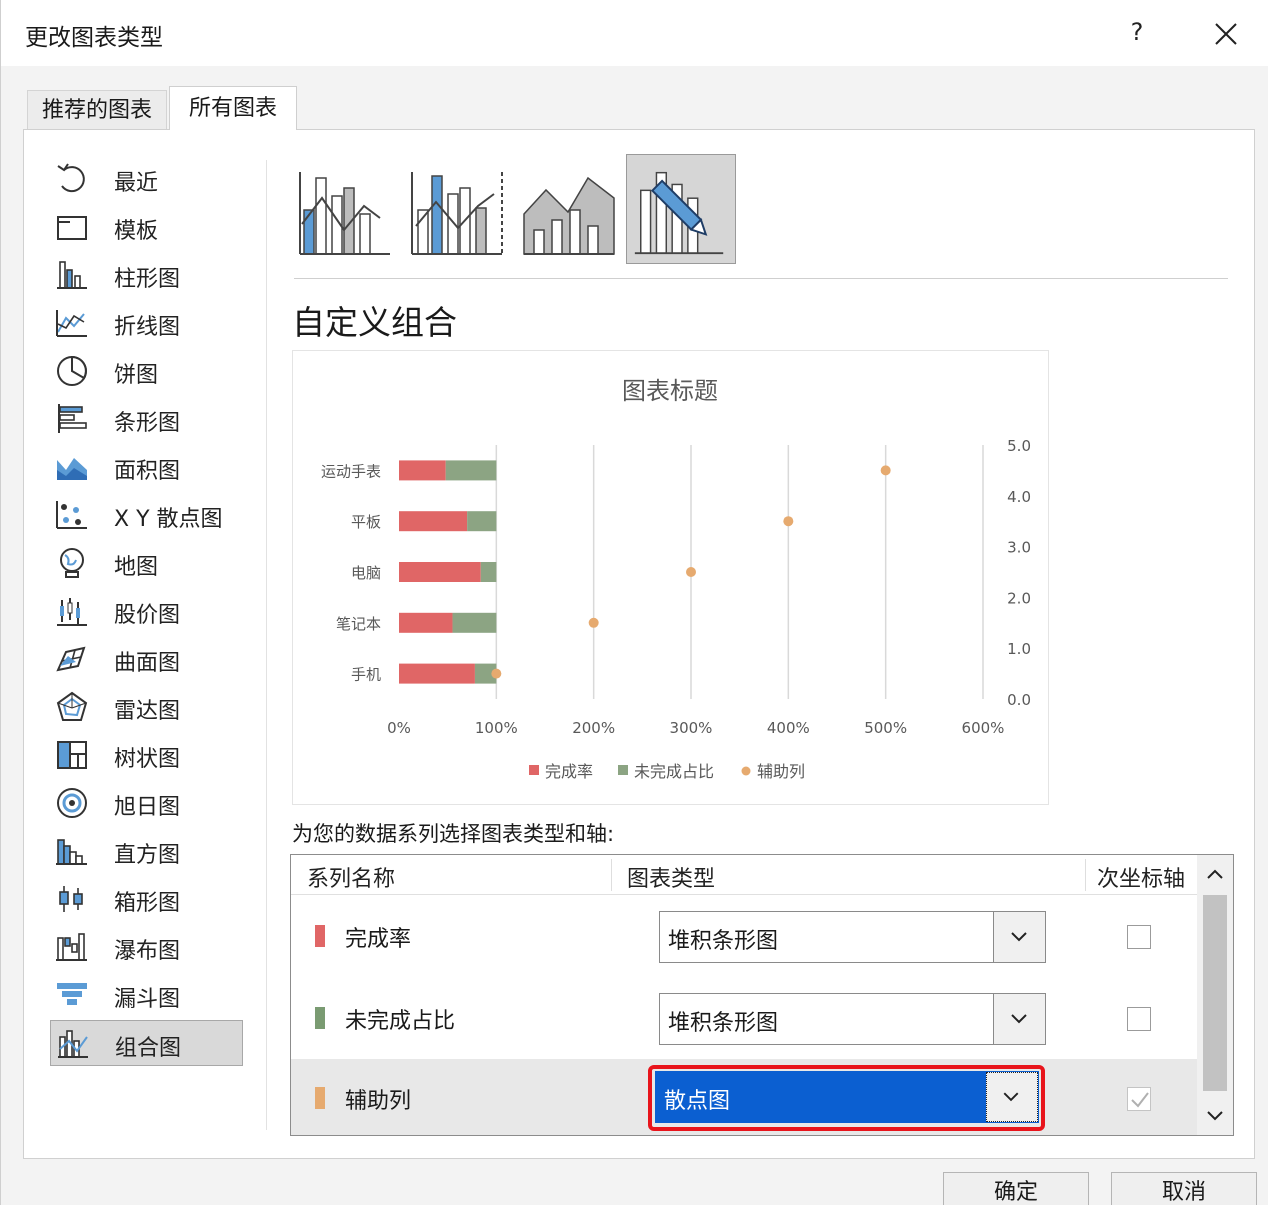 The image size is (1268, 1205). Describe the element at coordinates (72, 851) in the screenshot. I see `histogram-chart-icon` at that location.